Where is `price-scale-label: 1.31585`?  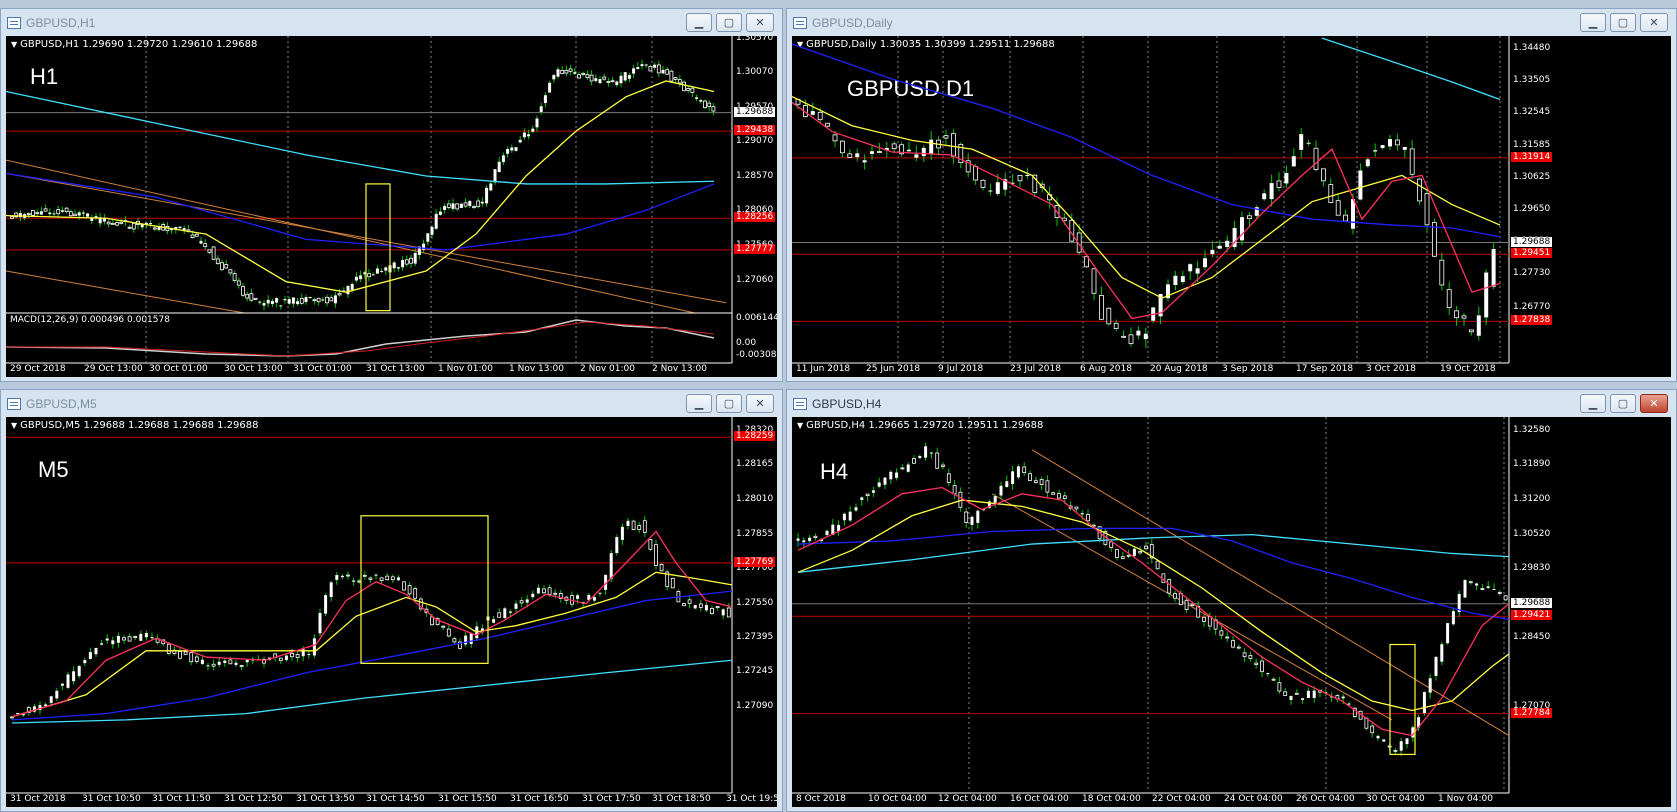 price-scale-label: 1.31585 is located at coordinates (1532, 145).